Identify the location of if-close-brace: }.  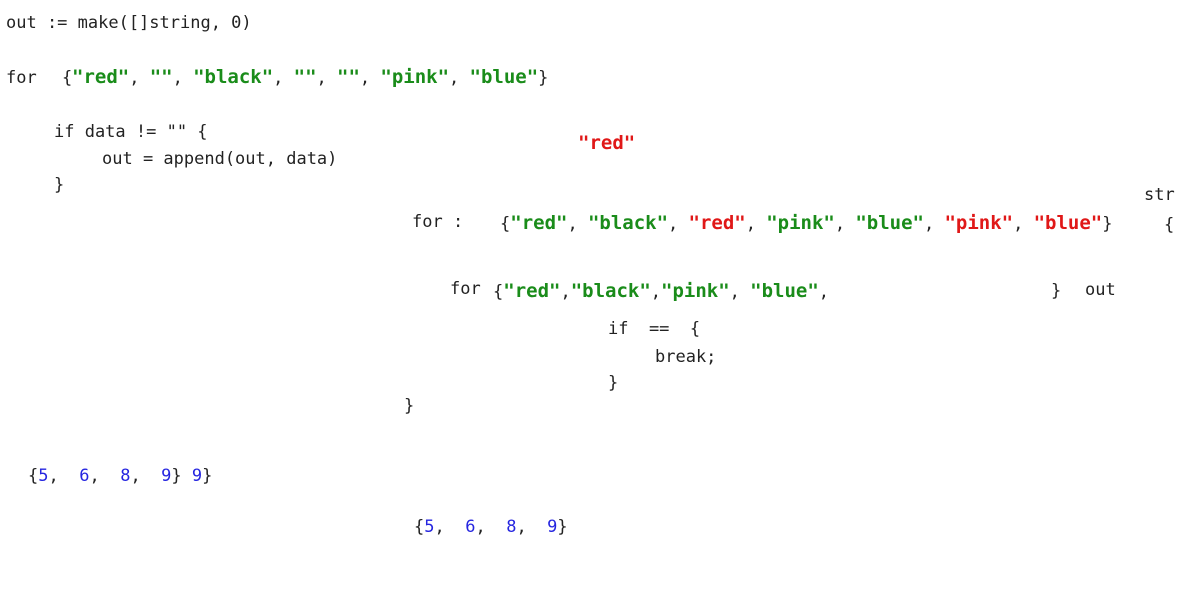
(59, 185).